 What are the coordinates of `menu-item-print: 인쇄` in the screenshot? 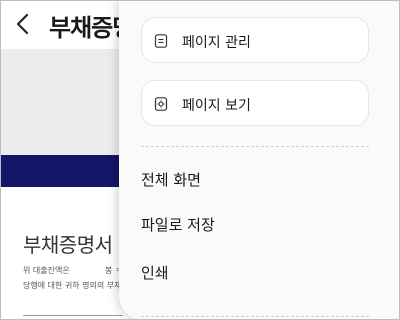 It's located at (255, 273).